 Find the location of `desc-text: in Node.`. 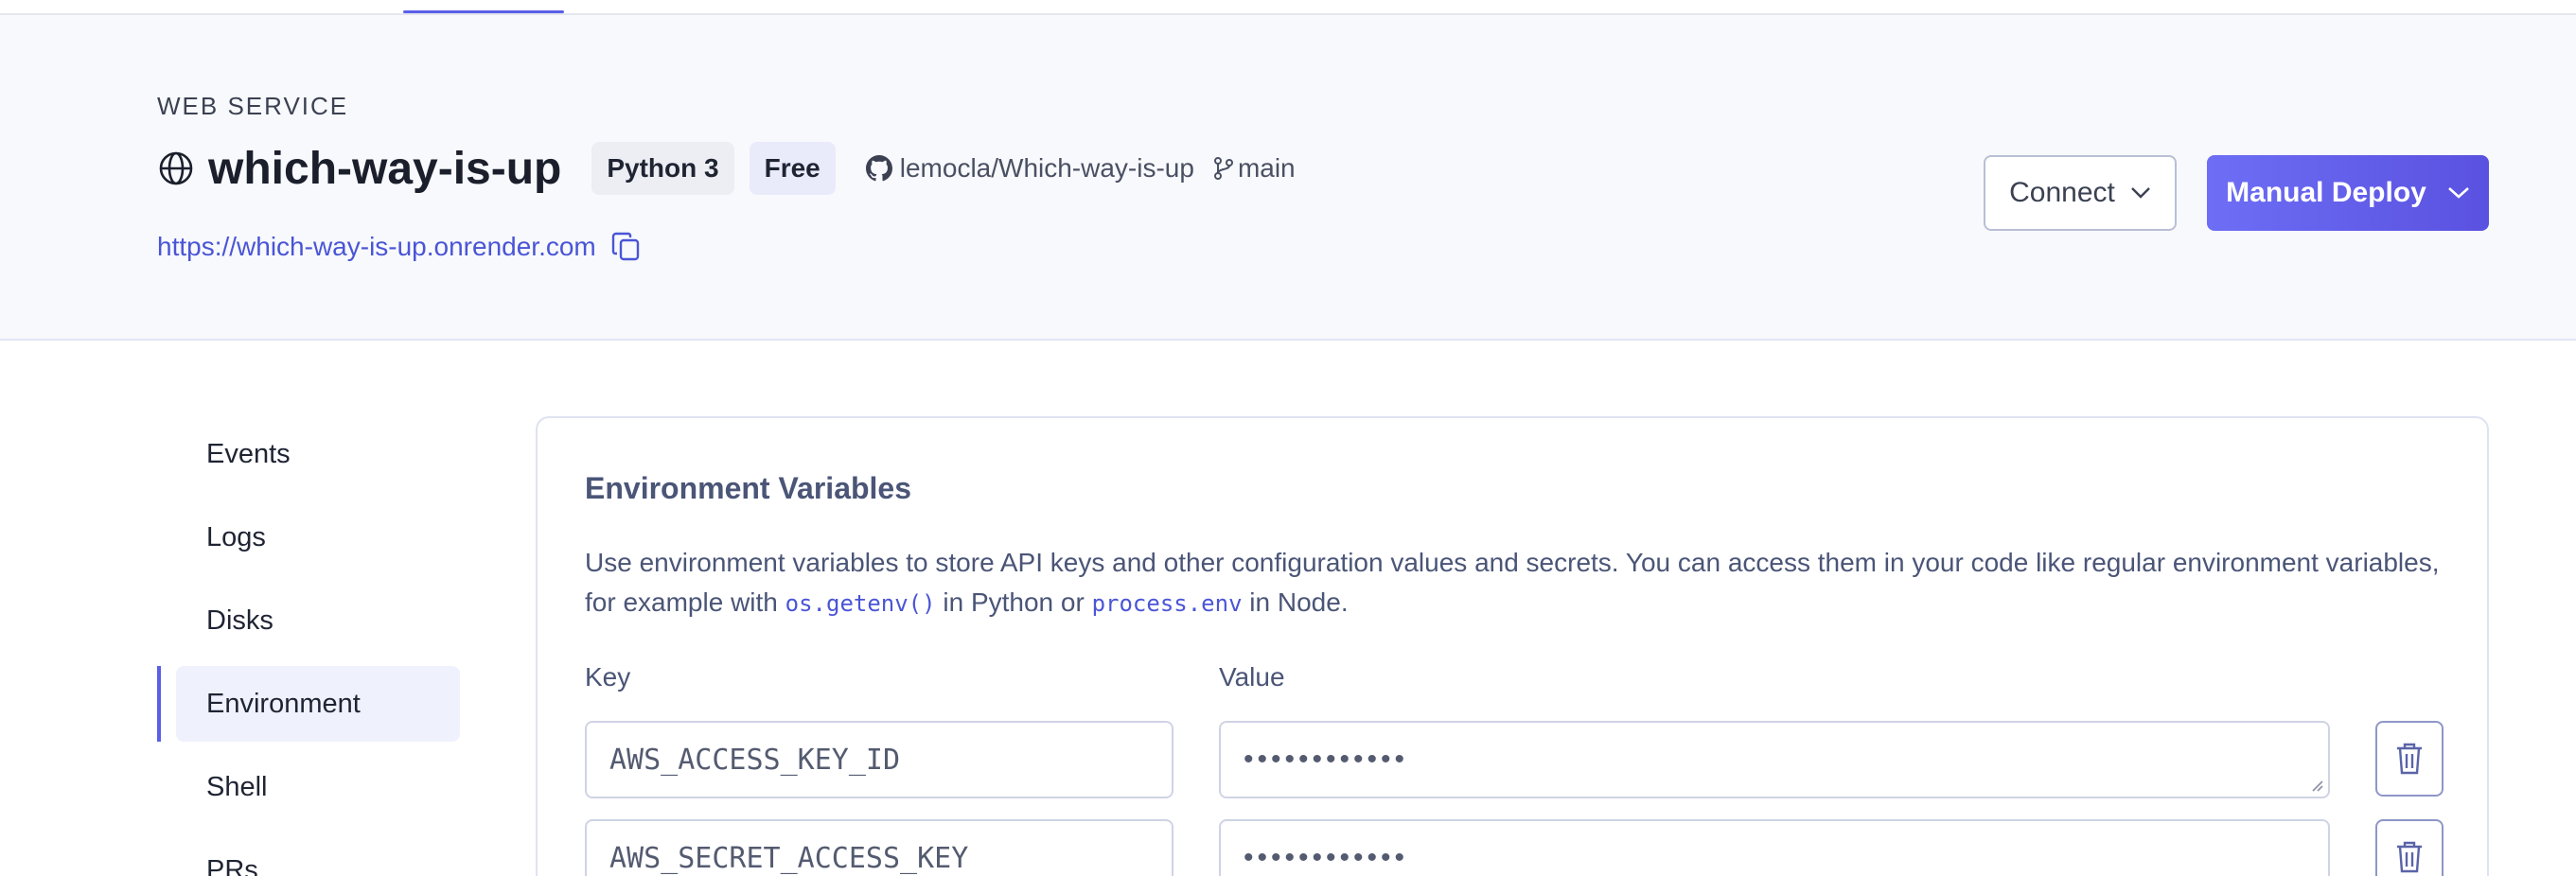

desc-text: in Node. is located at coordinates (1295, 602).